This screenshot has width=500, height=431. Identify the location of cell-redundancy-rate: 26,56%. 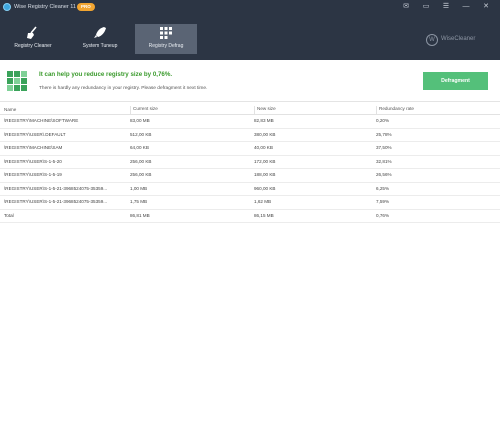
(384, 174).